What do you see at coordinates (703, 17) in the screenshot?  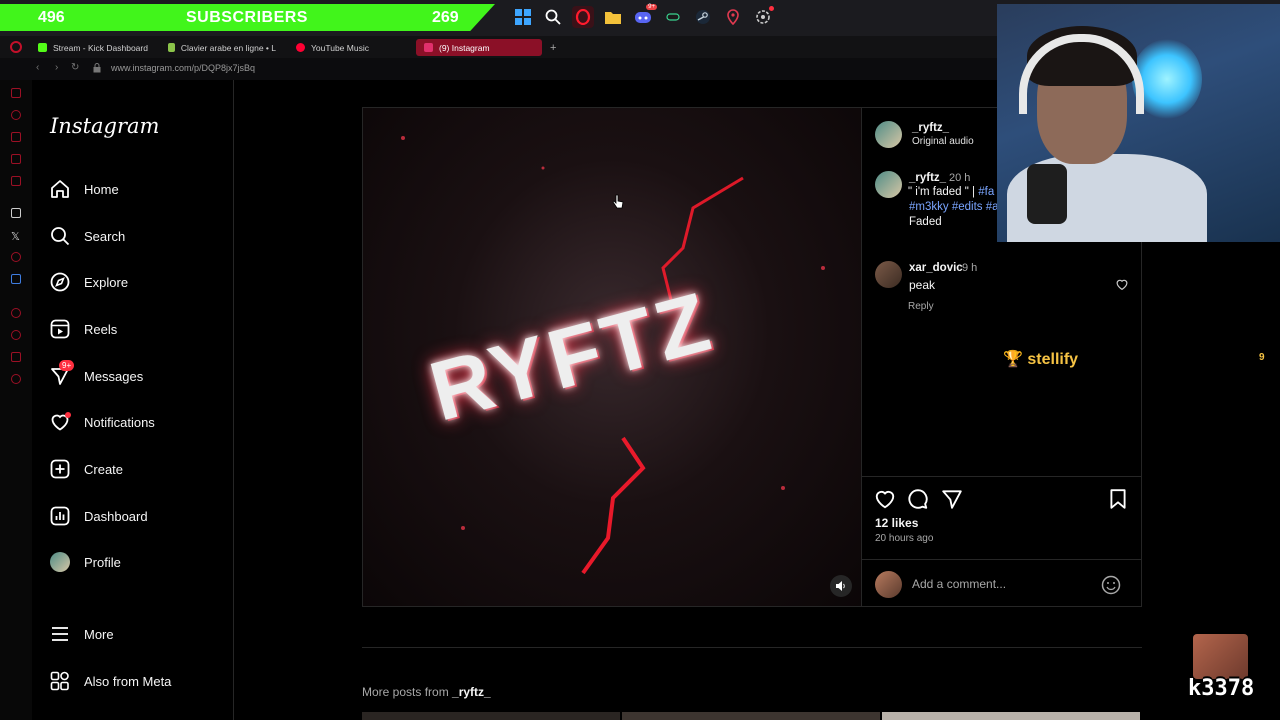 I see `steam-icon` at bounding box center [703, 17].